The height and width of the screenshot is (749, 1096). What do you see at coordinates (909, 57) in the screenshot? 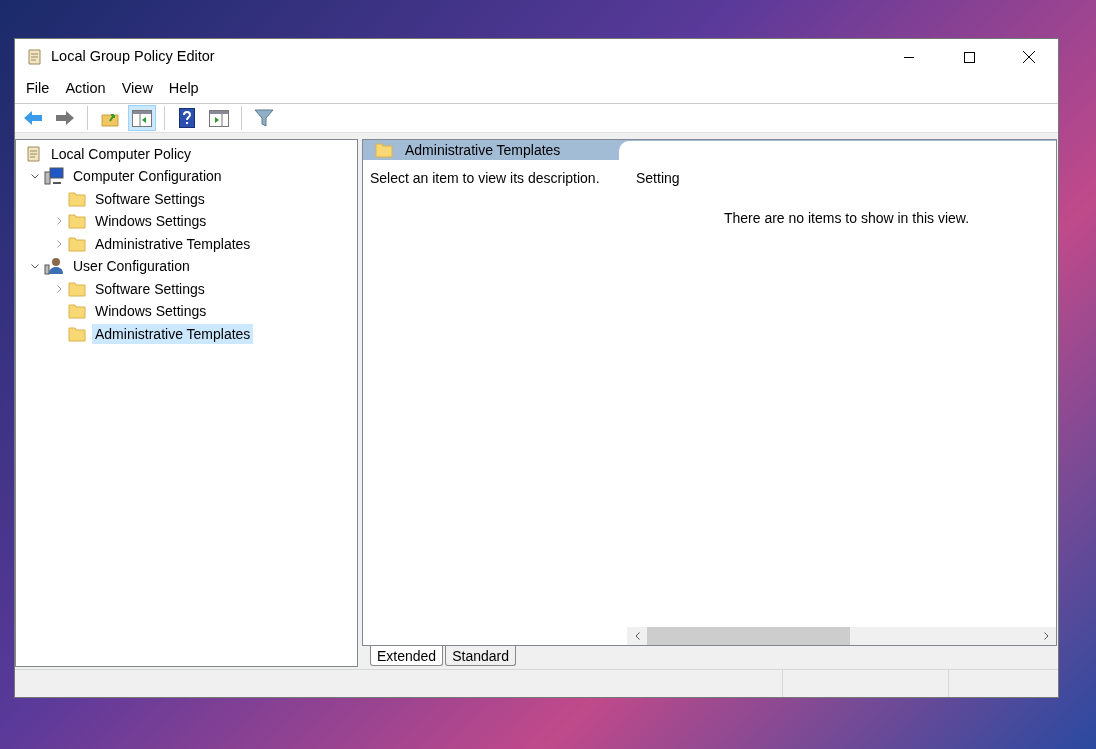
I see `minimize-icon` at bounding box center [909, 57].